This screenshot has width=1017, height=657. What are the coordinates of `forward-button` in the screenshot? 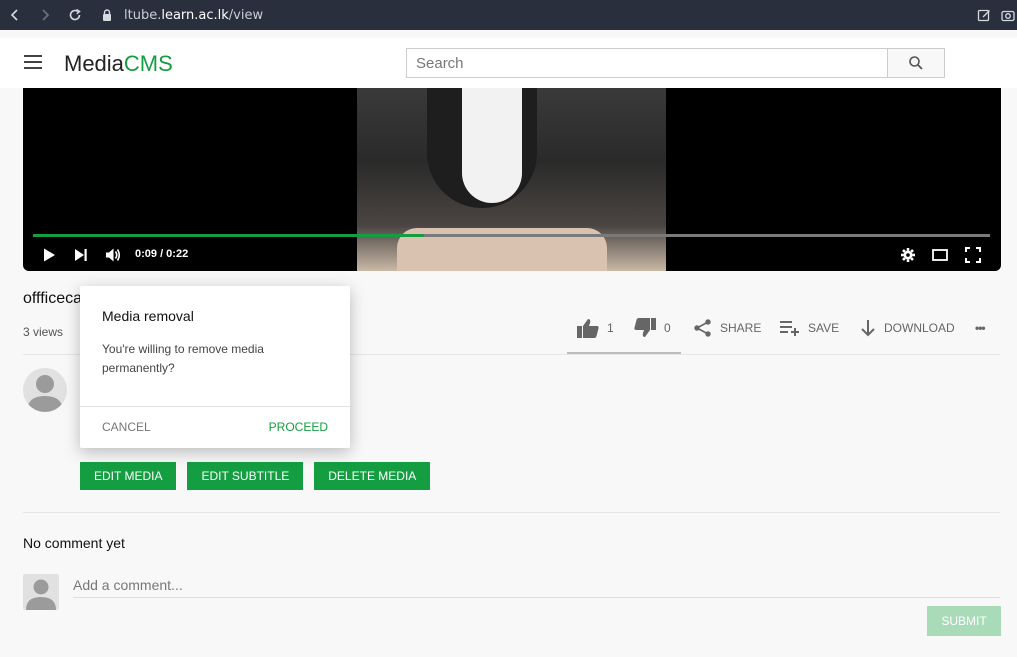 It's located at (45, 15).